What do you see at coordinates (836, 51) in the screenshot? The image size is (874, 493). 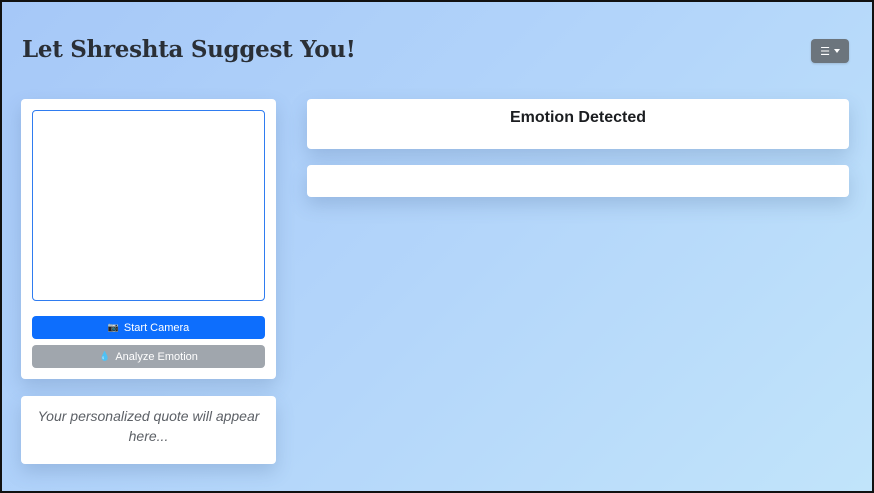 I see `caret-down-icon` at bounding box center [836, 51].